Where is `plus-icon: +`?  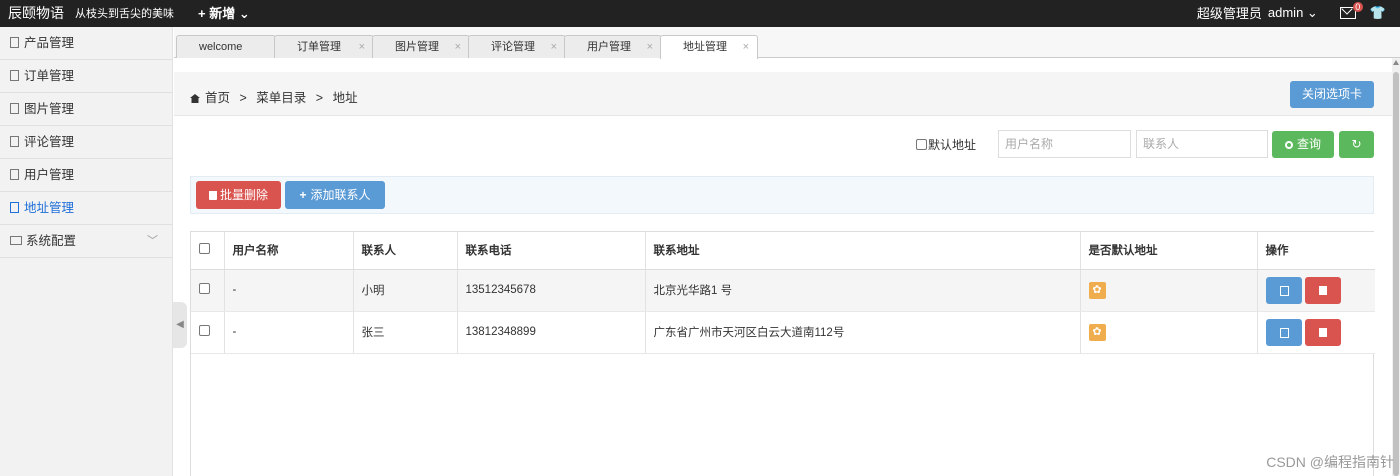 plus-icon: + is located at coordinates (303, 195).